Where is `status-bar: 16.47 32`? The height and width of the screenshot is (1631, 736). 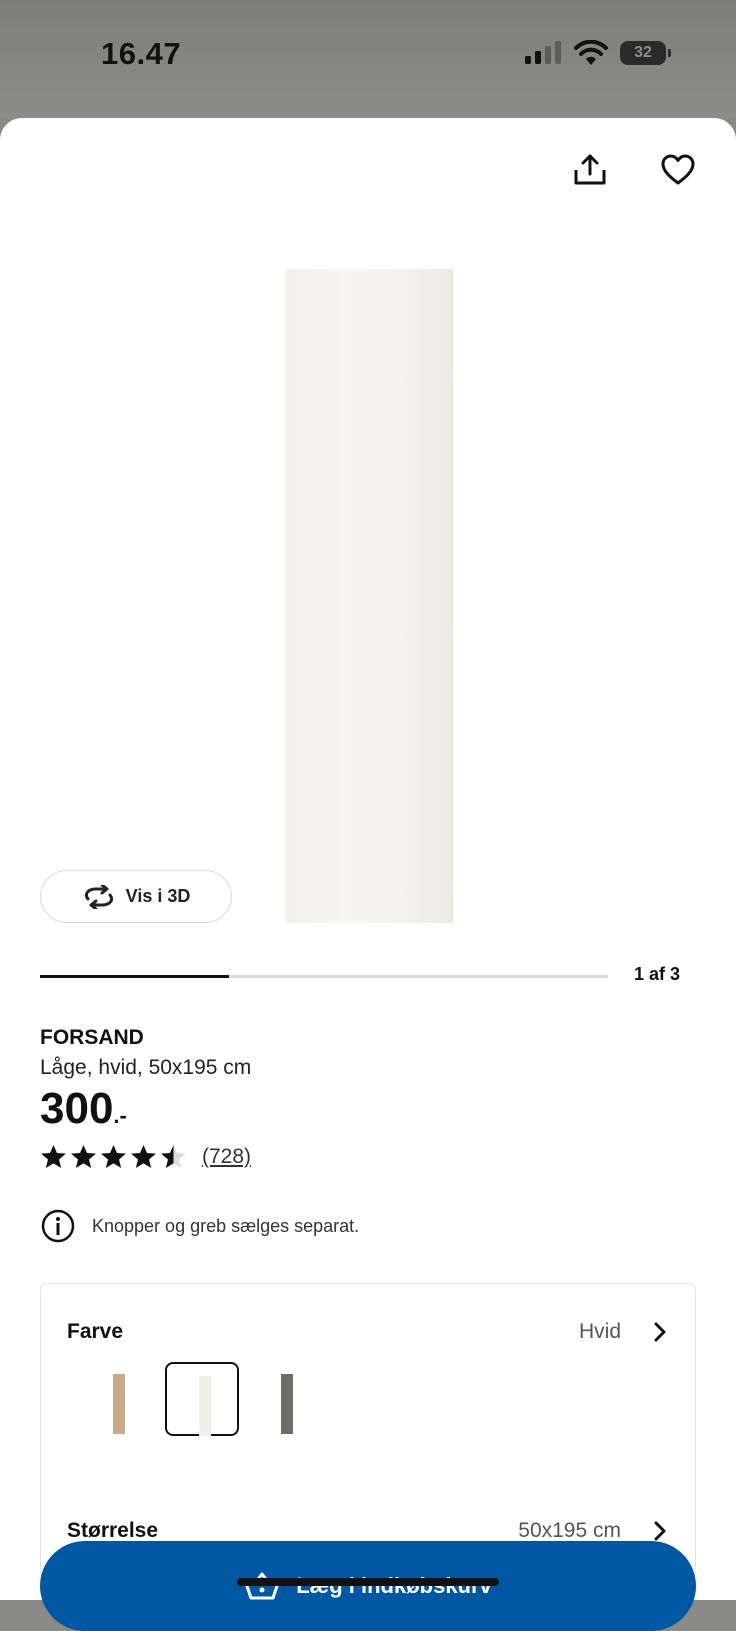
status-bar: 16.47 32 is located at coordinates (368, 59).